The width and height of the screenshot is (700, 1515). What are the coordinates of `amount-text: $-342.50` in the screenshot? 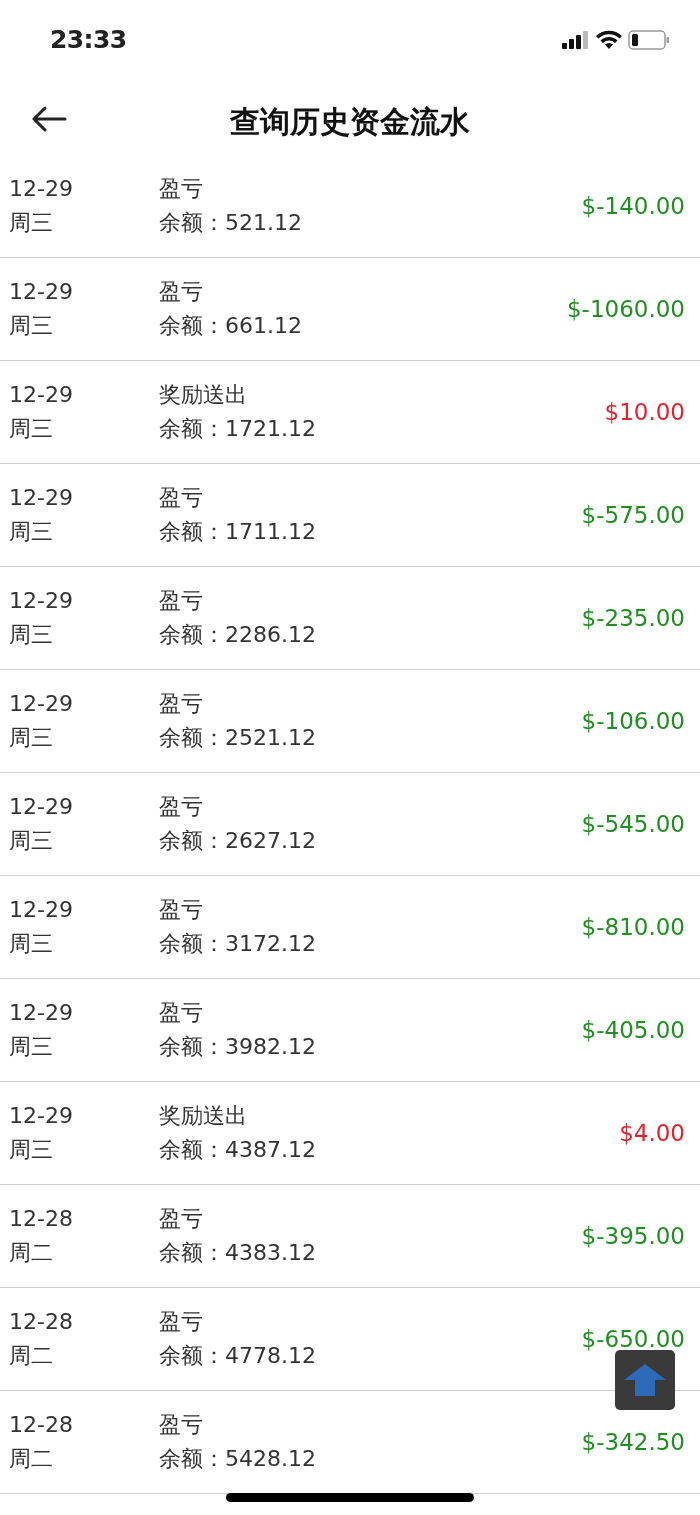 It's located at (633, 1442).